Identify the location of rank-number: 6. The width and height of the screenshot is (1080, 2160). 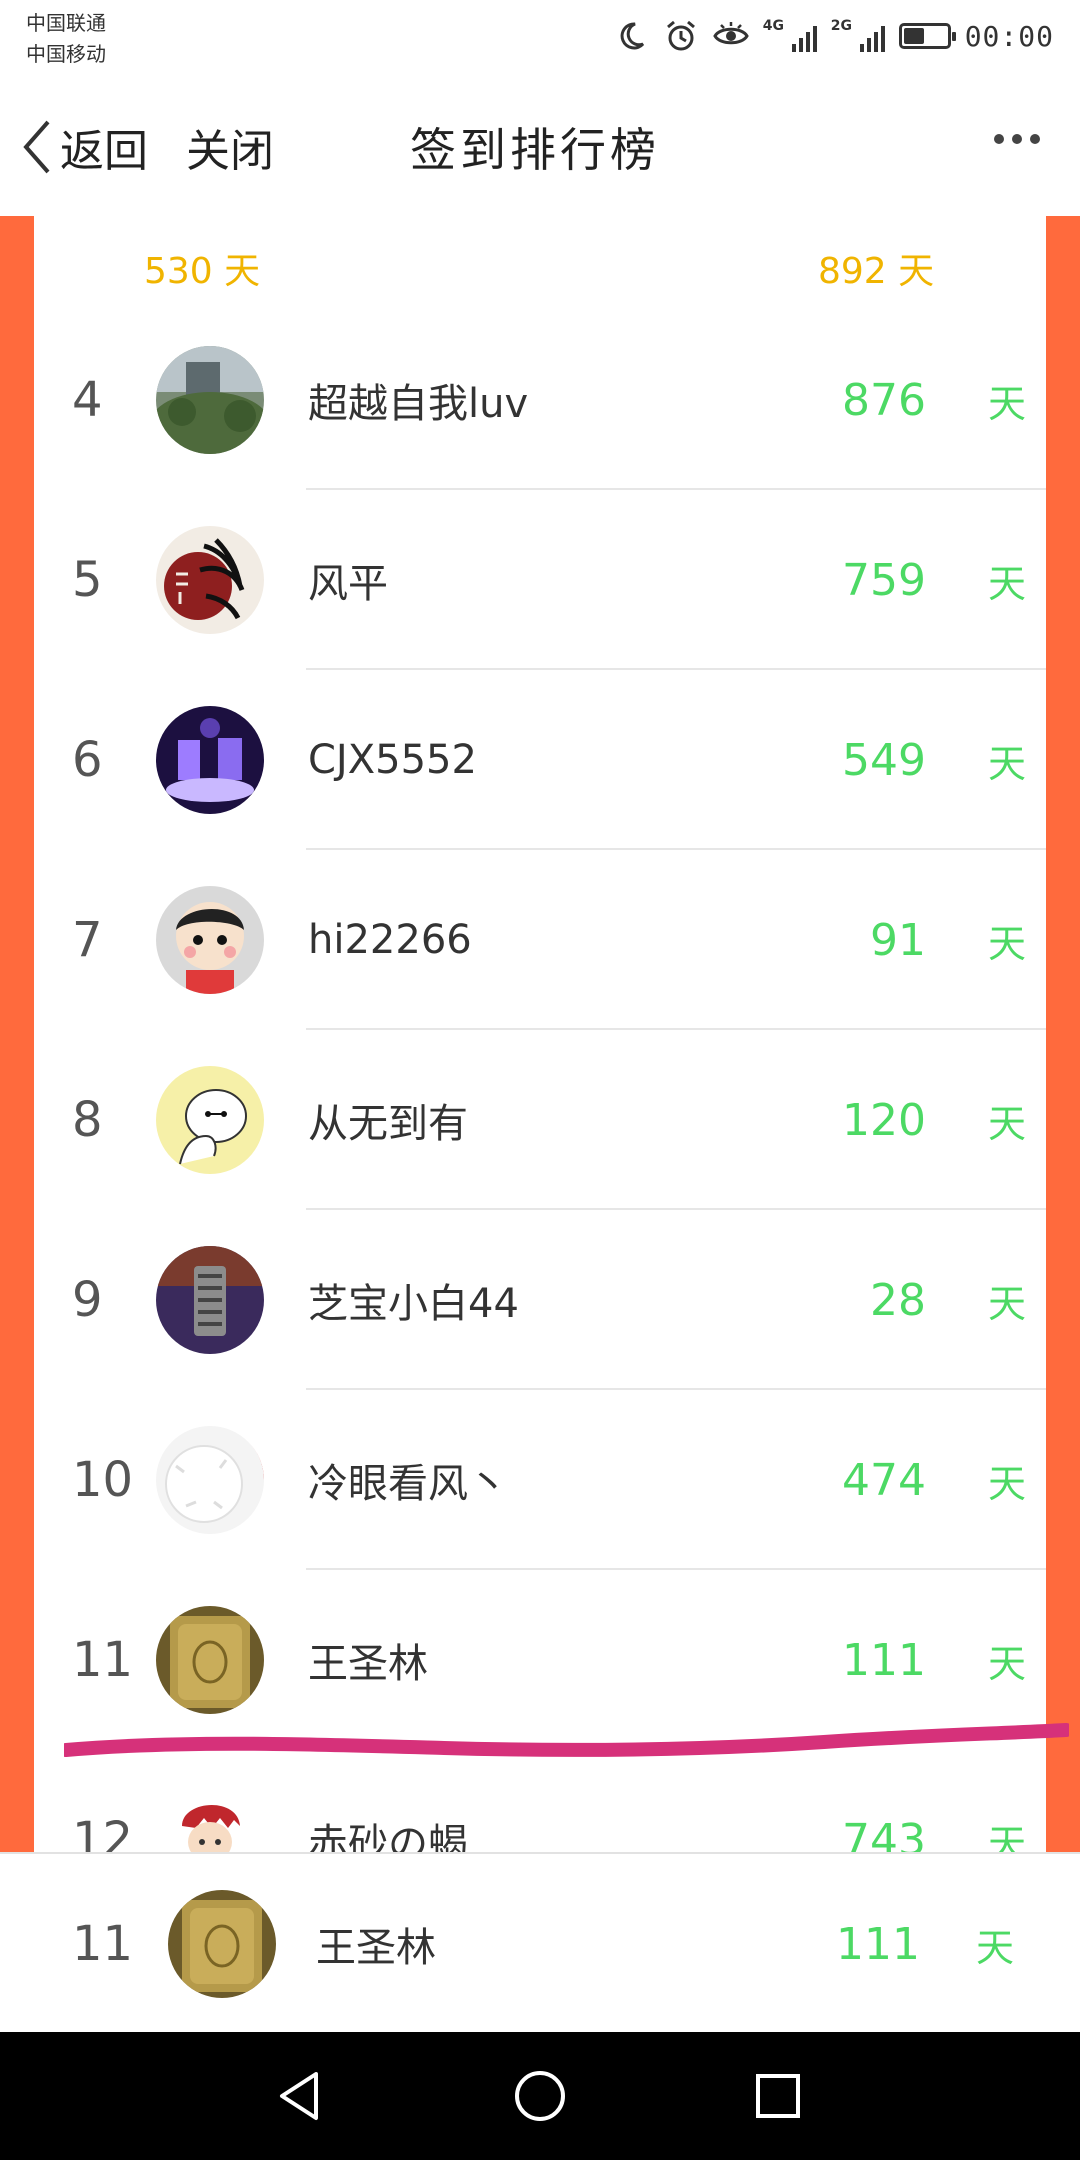
(87, 760).